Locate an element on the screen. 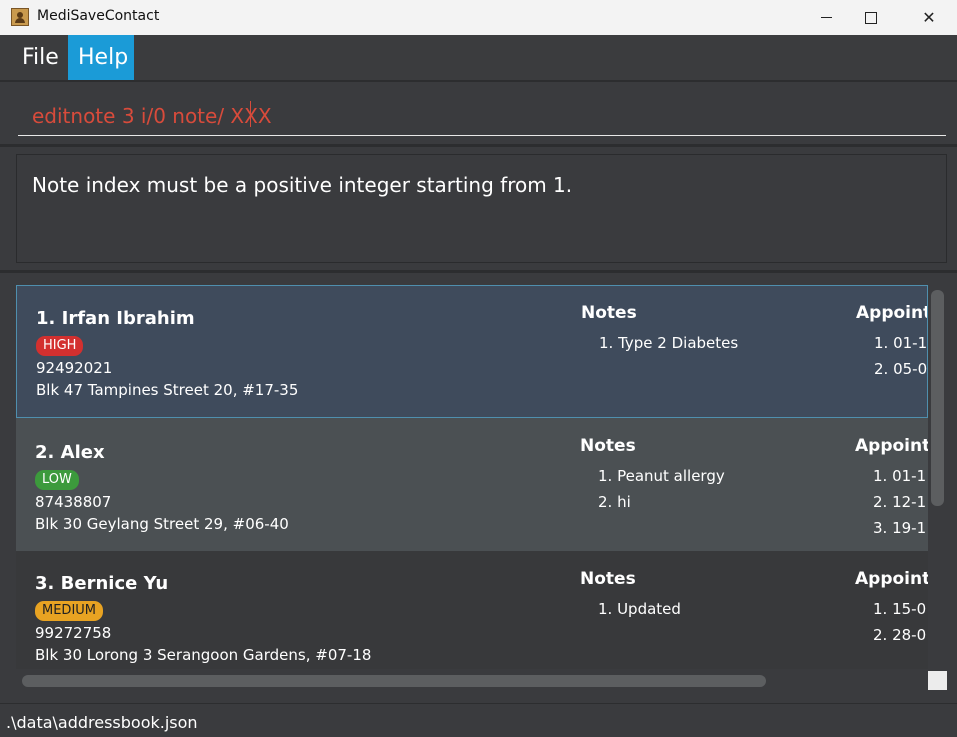  menu-file: File is located at coordinates (40, 57).